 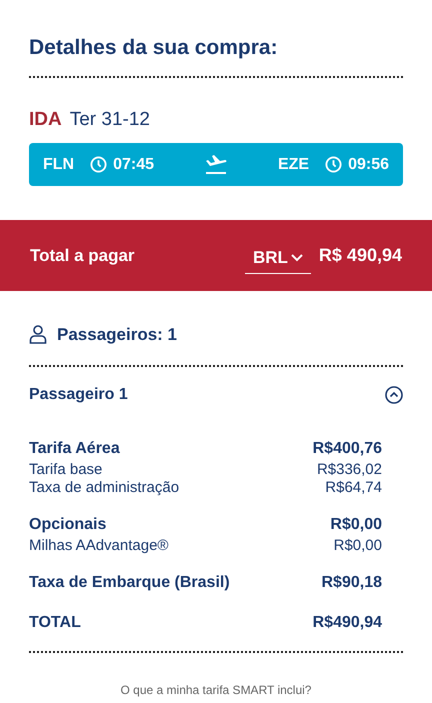 What do you see at coordinates (154, 48) in the screenshot?
I see `section-title: Detalhes da sua compra:` at bounding box center [154, 48].